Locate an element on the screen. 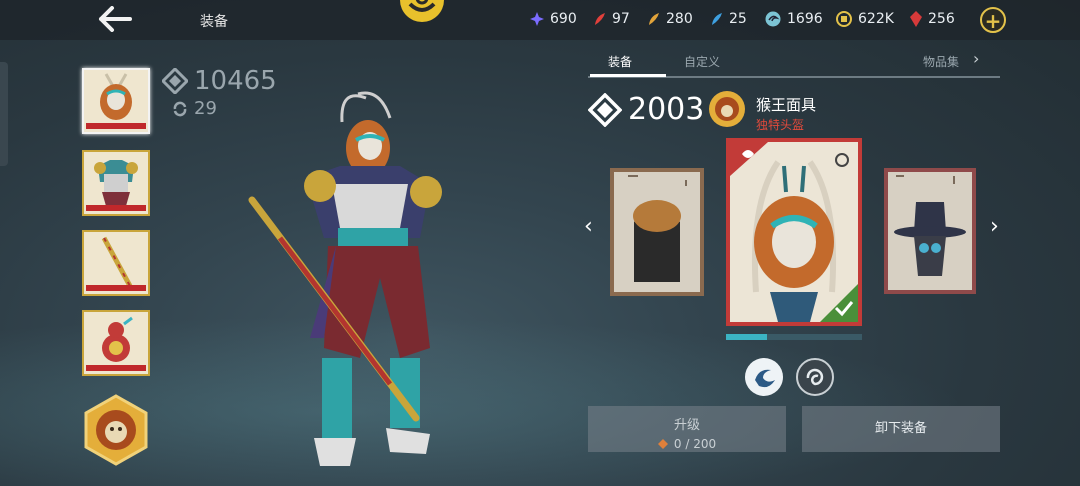 Image resolution: width=1080 pixels, height=486 pixels. resource-purple-star: 690 is located at coordinates (553, 19).